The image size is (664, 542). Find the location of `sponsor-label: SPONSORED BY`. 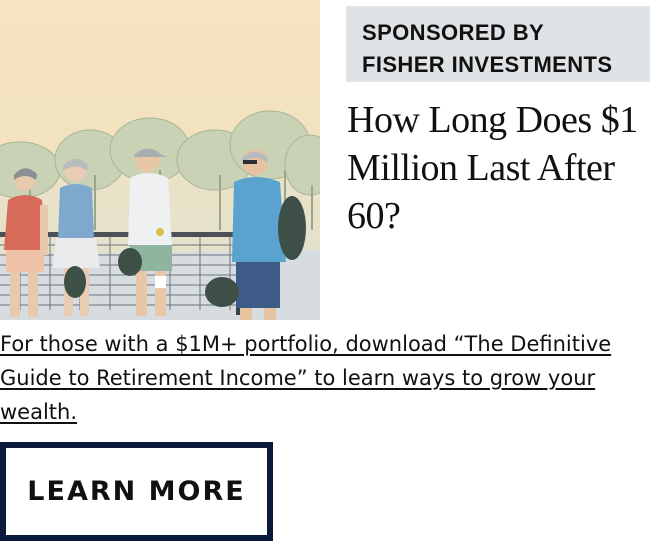

sponsor-label: SPONSORED BY is located at coordinates (453, 32).